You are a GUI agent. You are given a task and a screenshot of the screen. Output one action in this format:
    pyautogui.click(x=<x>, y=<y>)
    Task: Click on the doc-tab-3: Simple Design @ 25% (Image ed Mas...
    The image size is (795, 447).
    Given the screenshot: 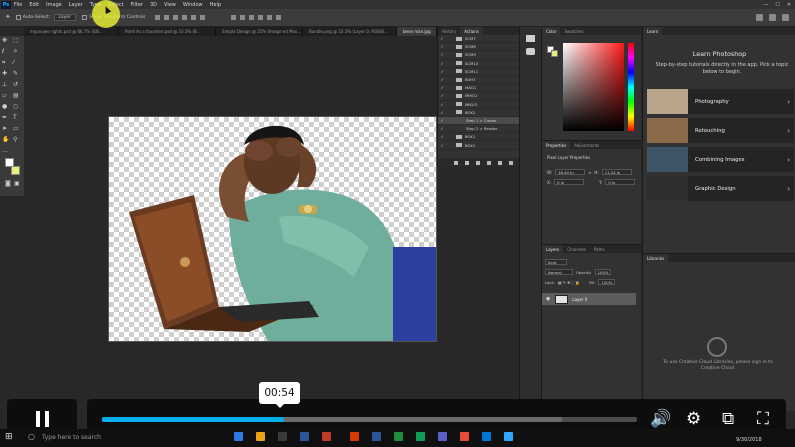 What is the action you would take?
    pyautogui.click(x=259, y=31)
    